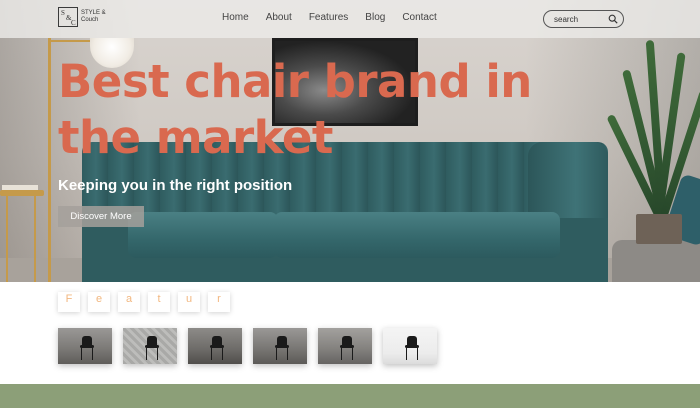 The image size is (700, 408). Describe the element at coordinates (63, 13) in the screenshot. I see `logo-letter-s: S` at that location.